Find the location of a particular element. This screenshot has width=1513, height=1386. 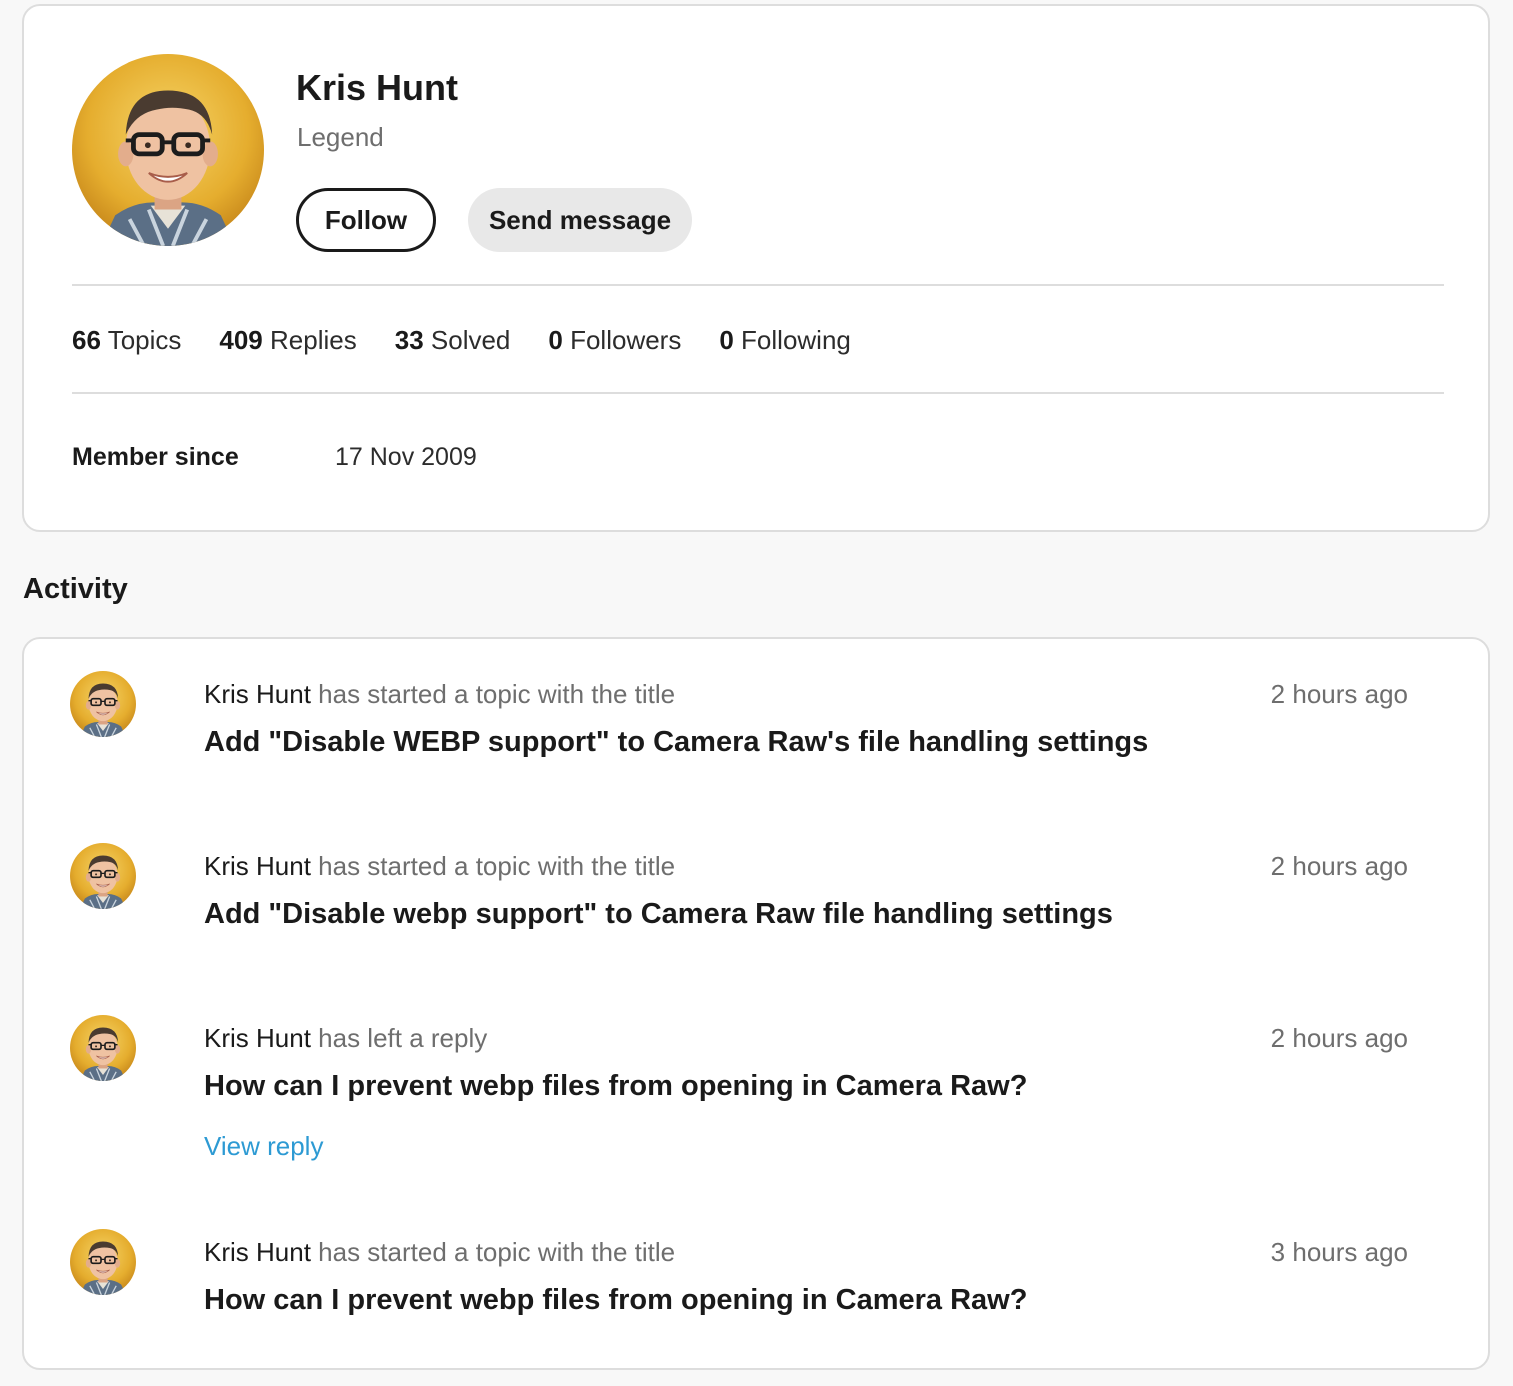

activity-description: Kris Hunt has left a reply is located at coordinates (345, 1038).